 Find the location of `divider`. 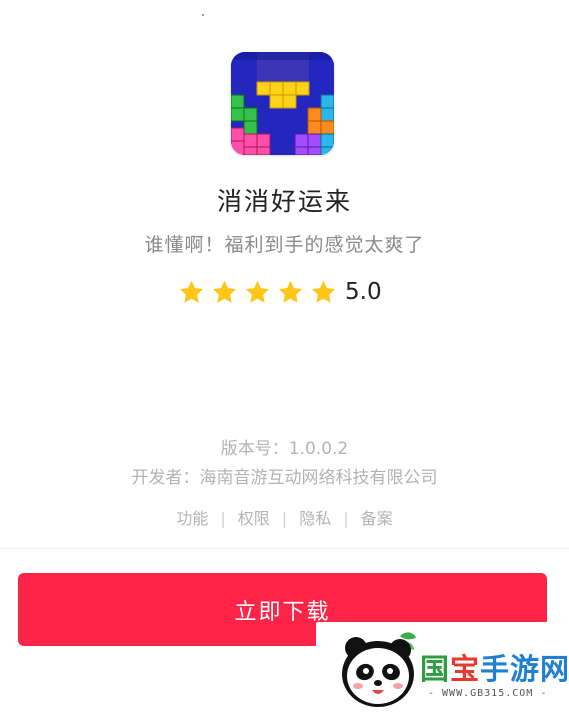

divider is located at coordinates (284, 548).